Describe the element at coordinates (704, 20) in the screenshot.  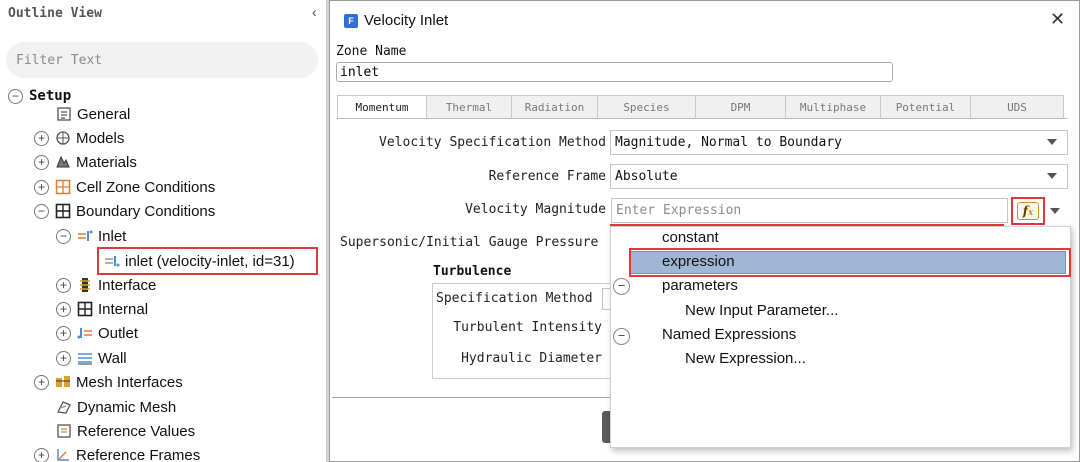
I see `dialog-titlebar: F Velocity Inlet ✕` at that location.